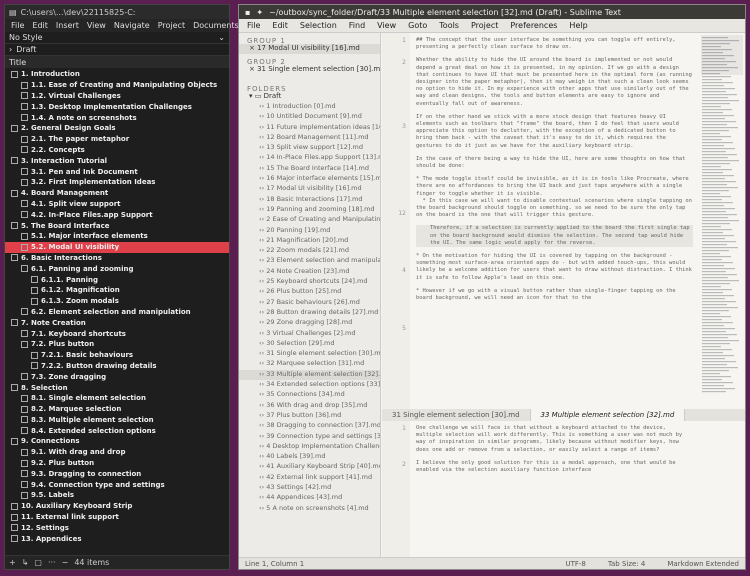 Image resolution: width=750 pixels, height=576 pixels. What do you see at coordinates (117, 225) in the screenshot?
I see `outline-row: 5. The Board Interface` at bounding box center [117, 225].